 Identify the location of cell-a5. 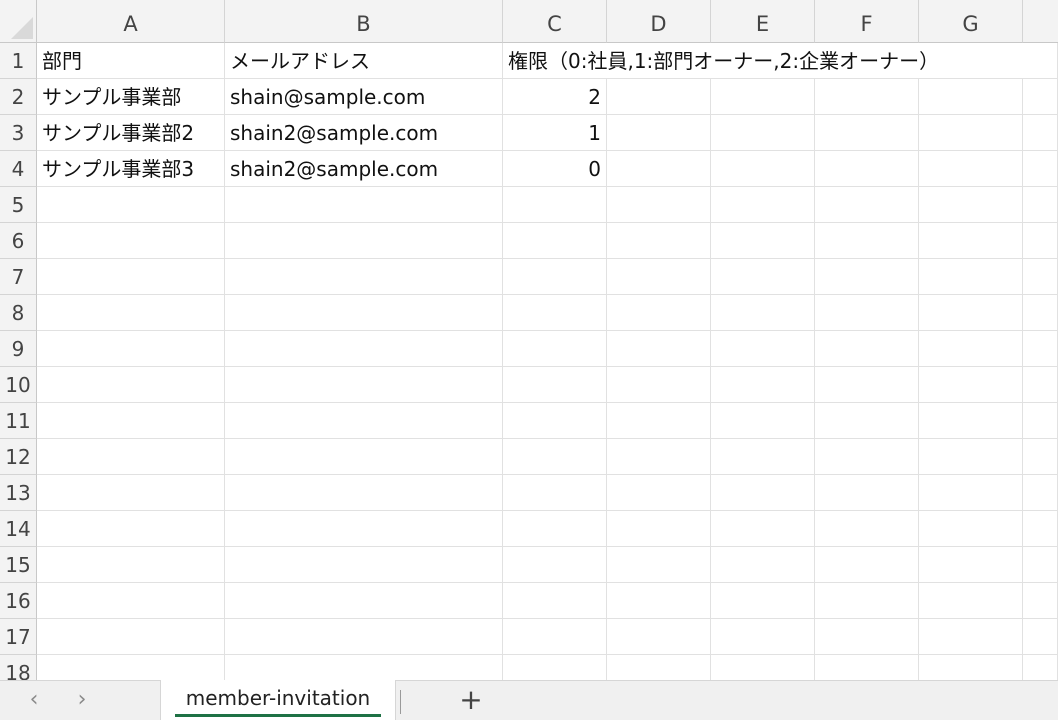
(131, 205).